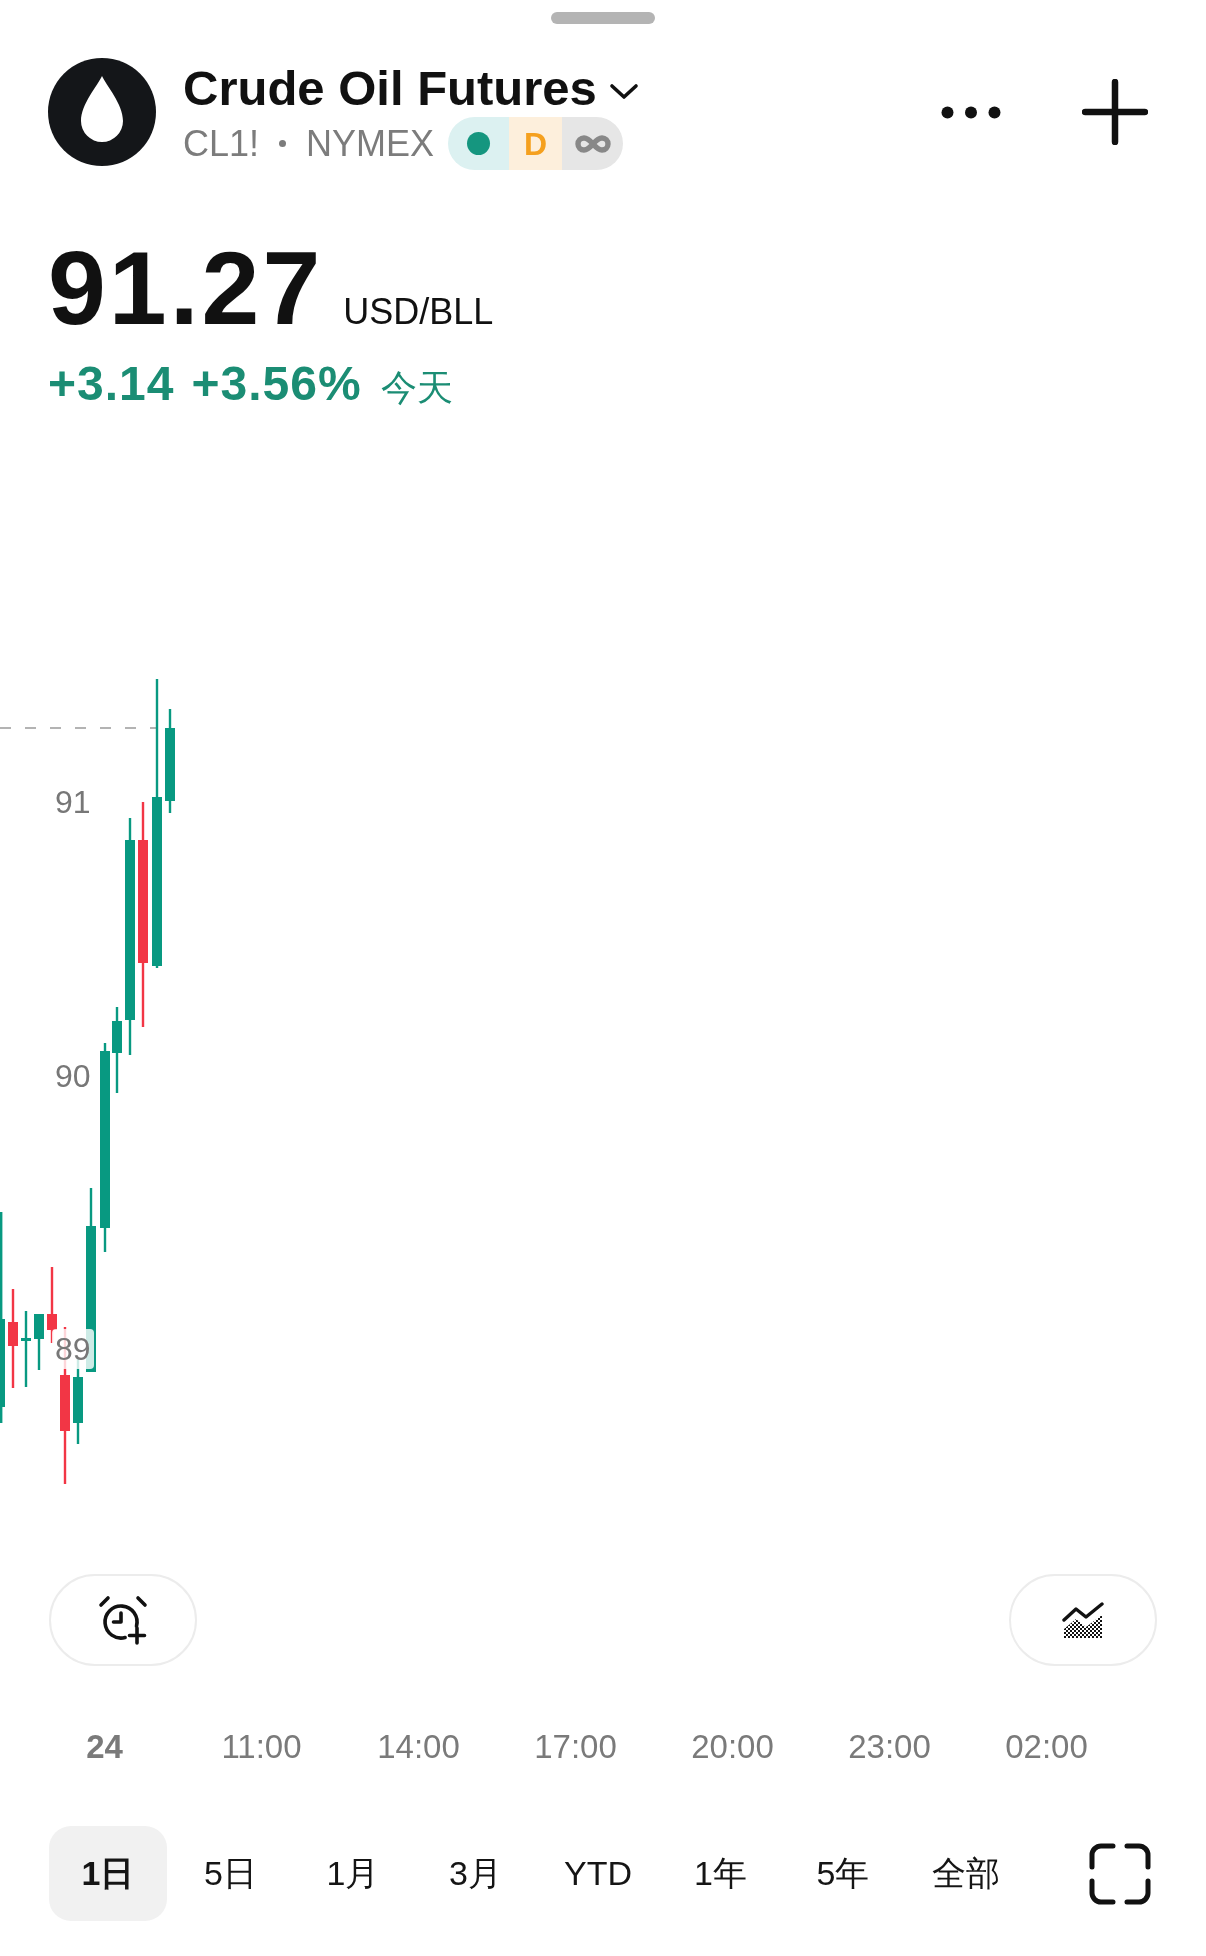 The height and width of the screenshot is (1956, 1206). I want to click on range-tab: 全部, so click(965, 1873).